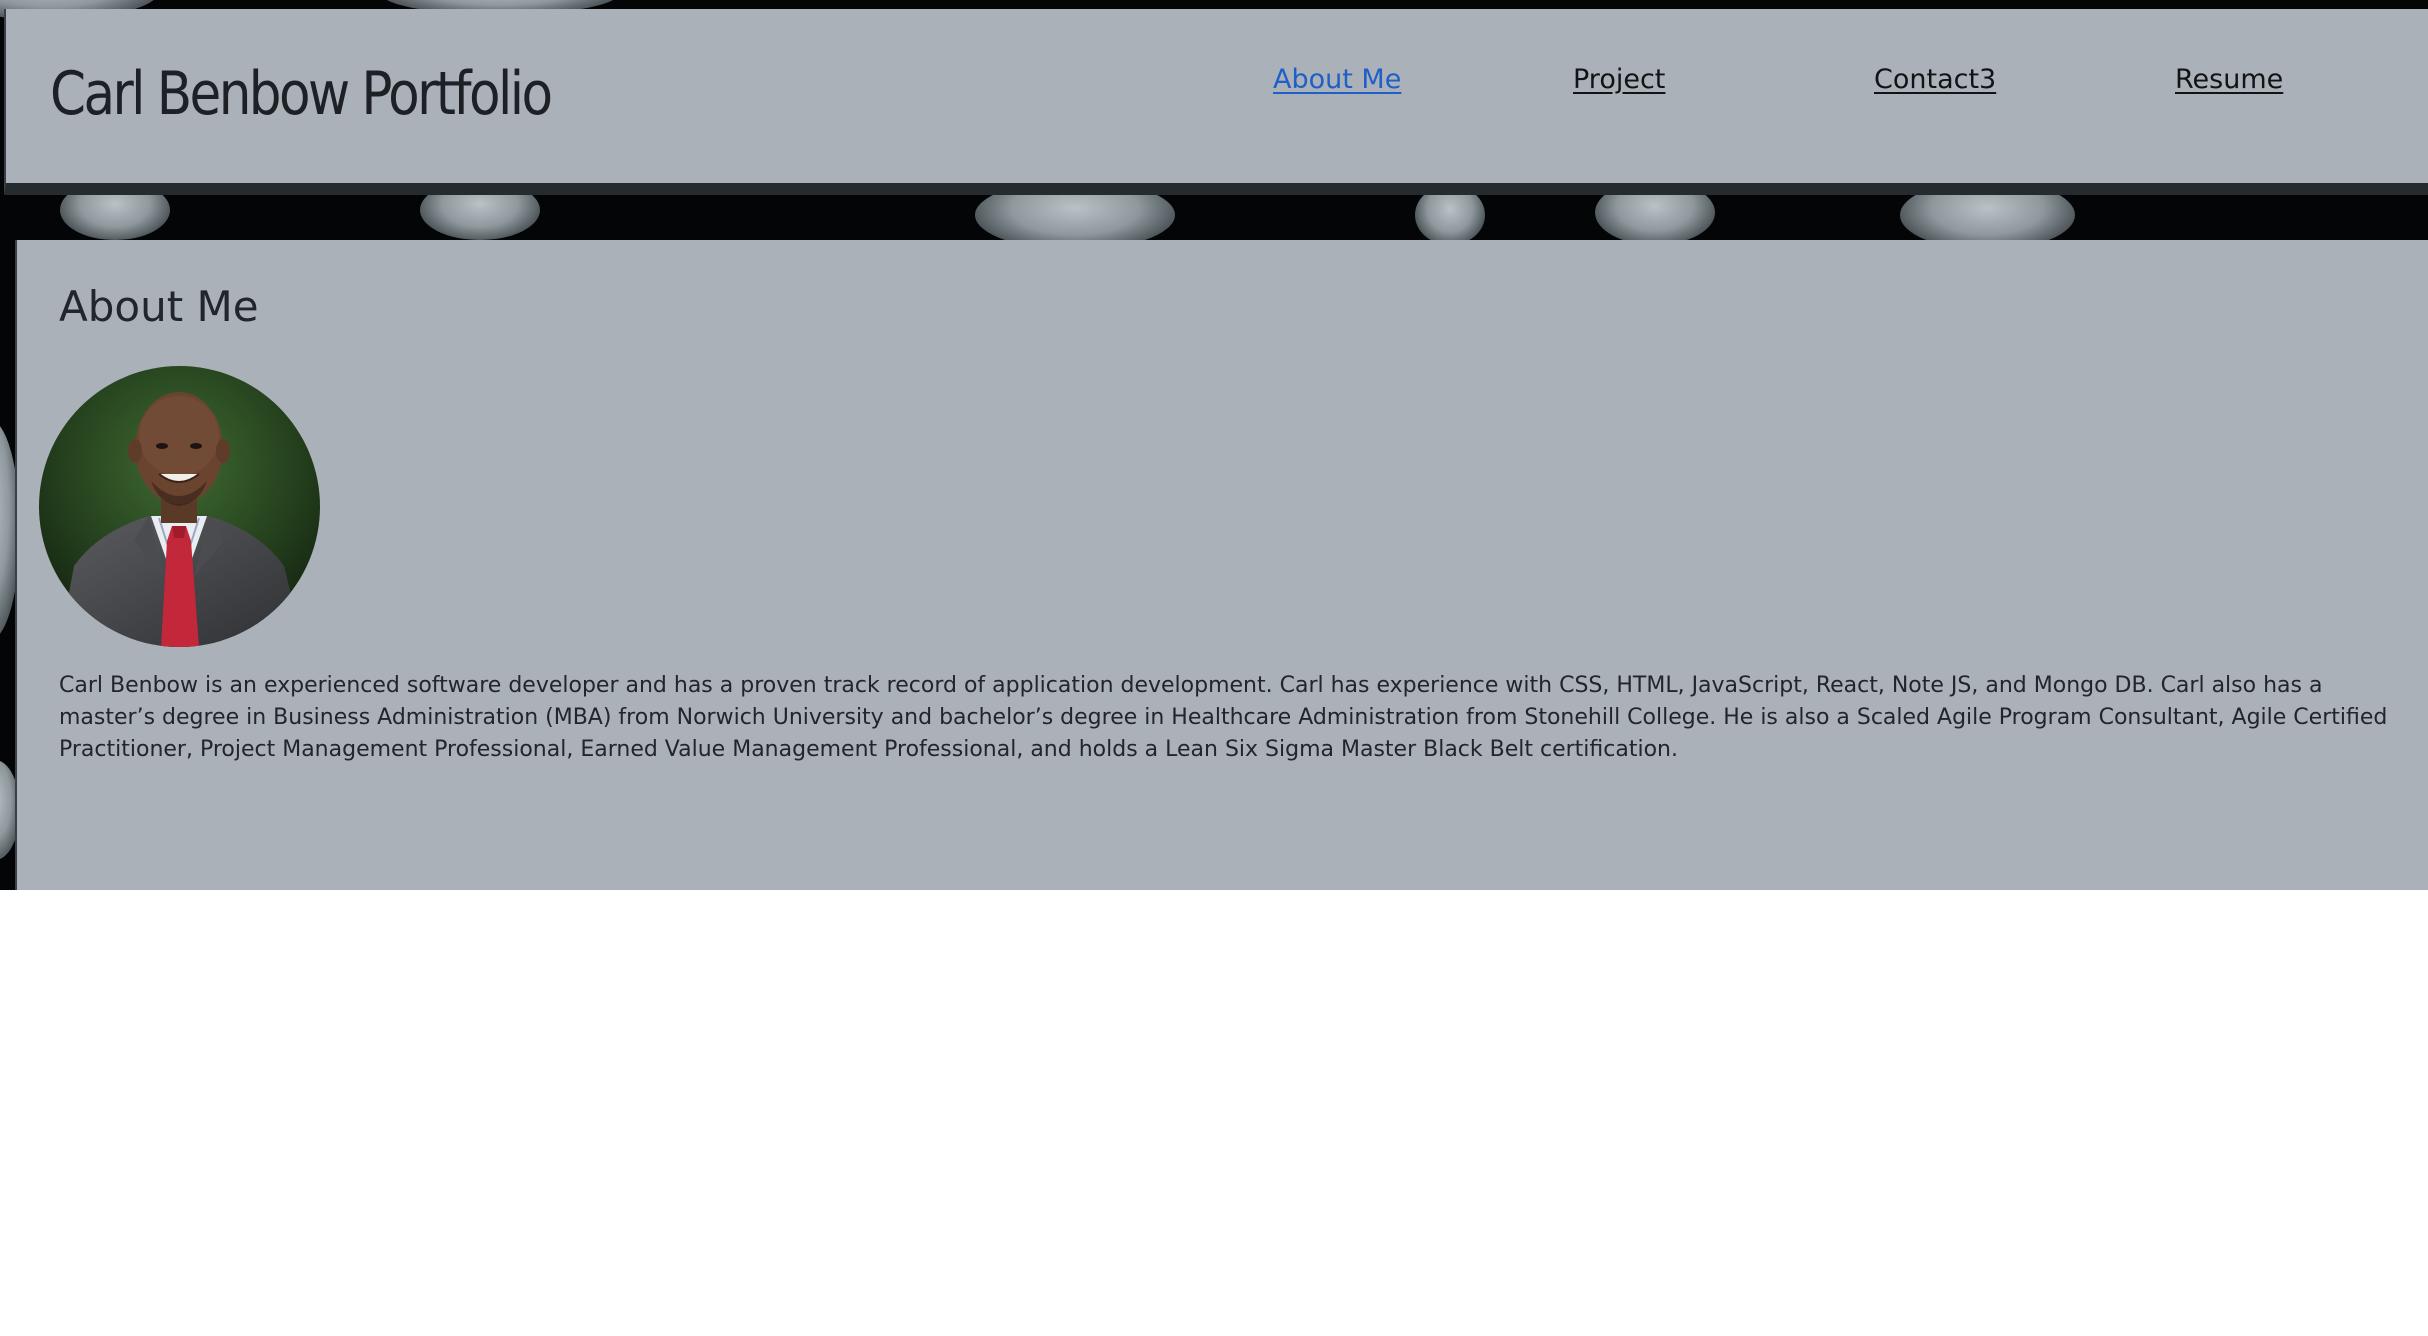  I want to click on section-title: About Me, so click(159, 306).